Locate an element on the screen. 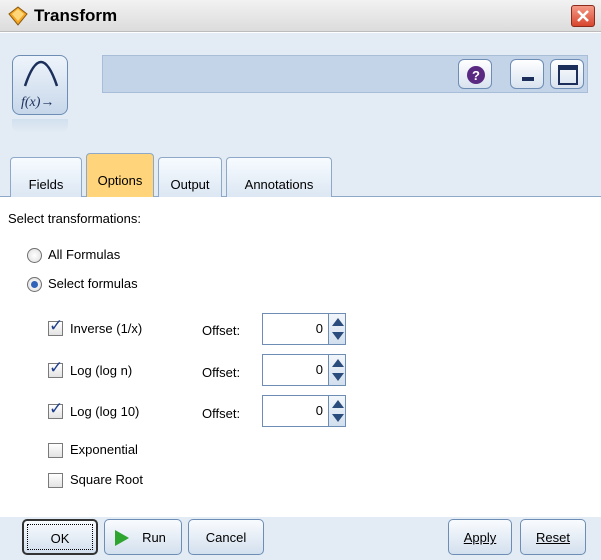  cancel-button: Cancel is located at coordinates (226, 537).